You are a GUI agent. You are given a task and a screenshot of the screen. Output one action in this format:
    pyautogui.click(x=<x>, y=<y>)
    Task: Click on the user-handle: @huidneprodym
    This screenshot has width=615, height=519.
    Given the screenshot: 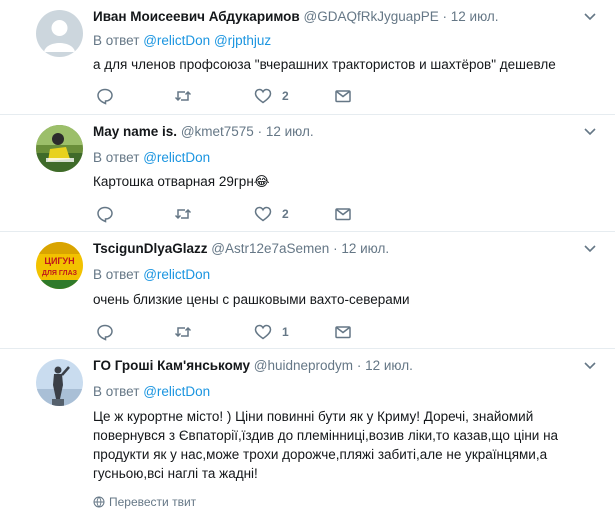 What is the action you would take?
    pyautogui.click(x=303, y=365)
    